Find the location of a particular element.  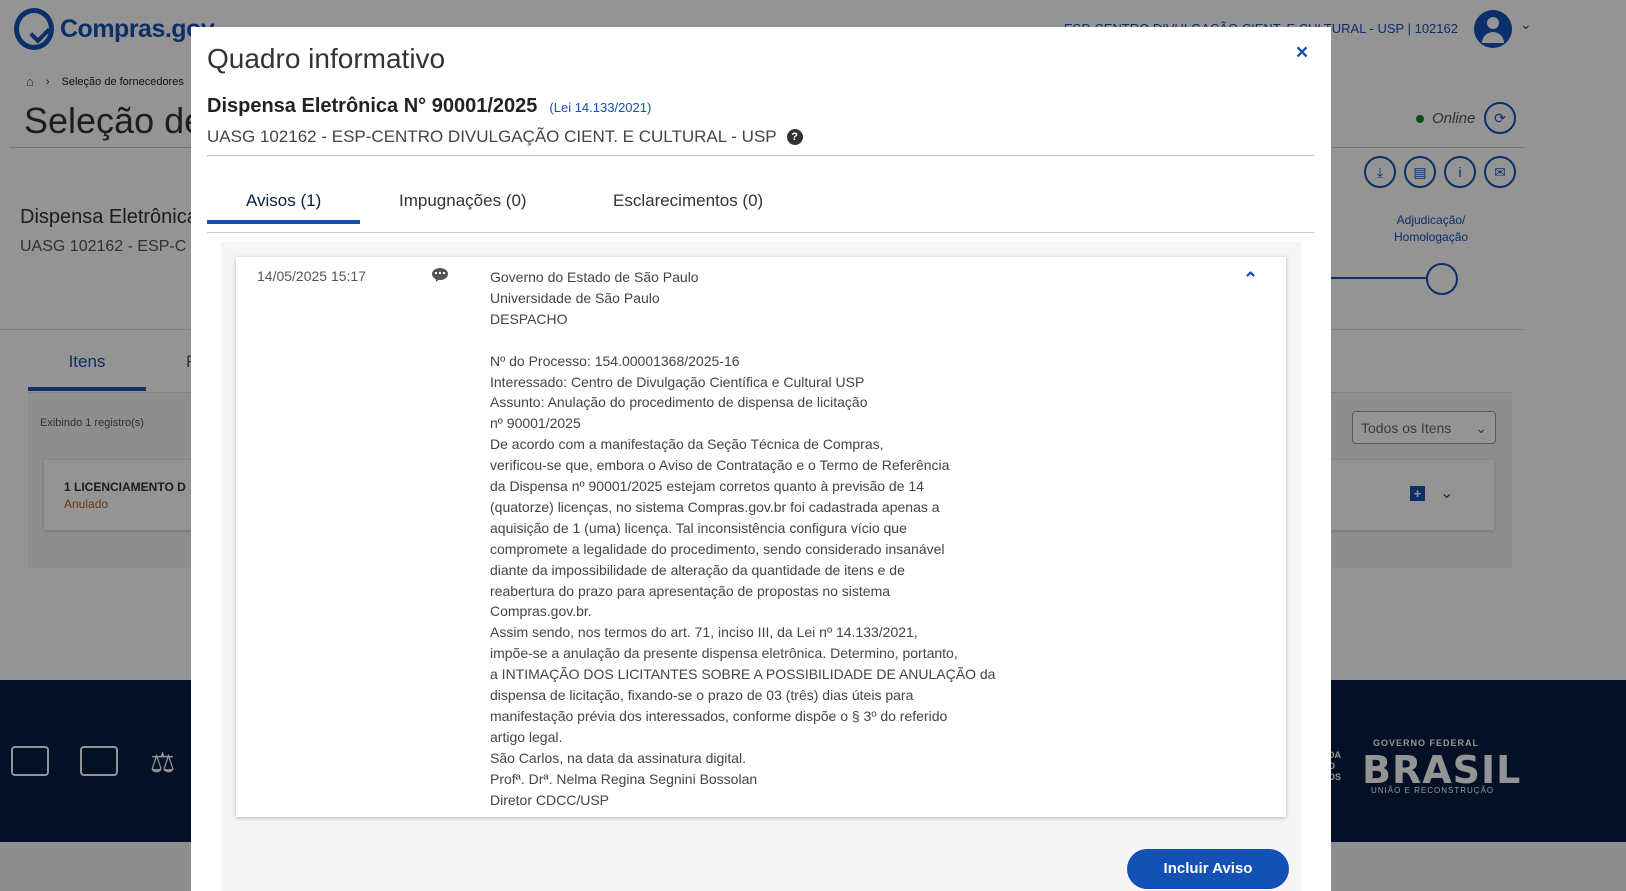

tab-impugnacoes: Impugnações (0) is located at coordinates (463, 212).